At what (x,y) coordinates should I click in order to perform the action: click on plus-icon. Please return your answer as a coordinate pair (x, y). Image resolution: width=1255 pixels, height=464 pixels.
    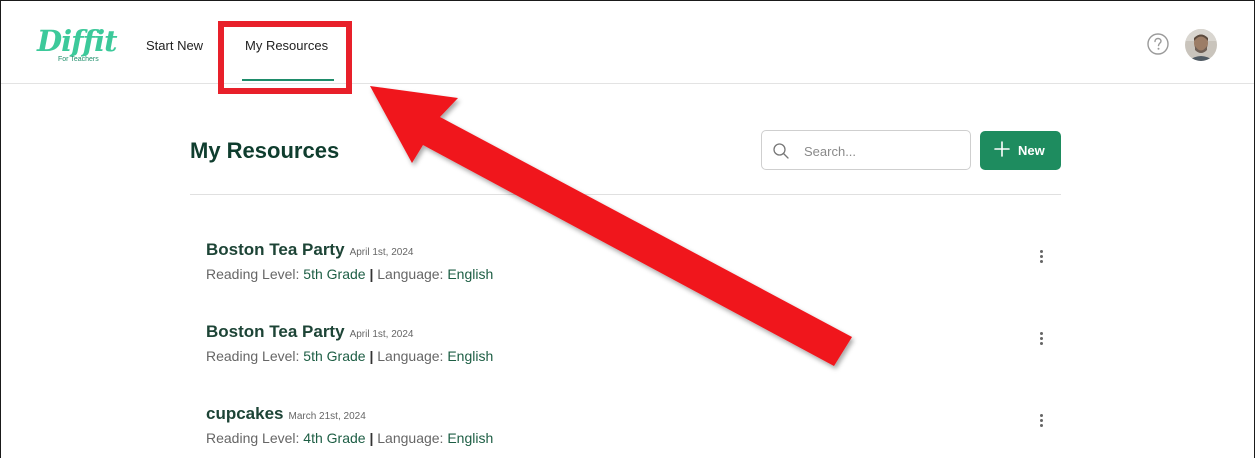
    Looking at the image, I should click on (1002, 149).